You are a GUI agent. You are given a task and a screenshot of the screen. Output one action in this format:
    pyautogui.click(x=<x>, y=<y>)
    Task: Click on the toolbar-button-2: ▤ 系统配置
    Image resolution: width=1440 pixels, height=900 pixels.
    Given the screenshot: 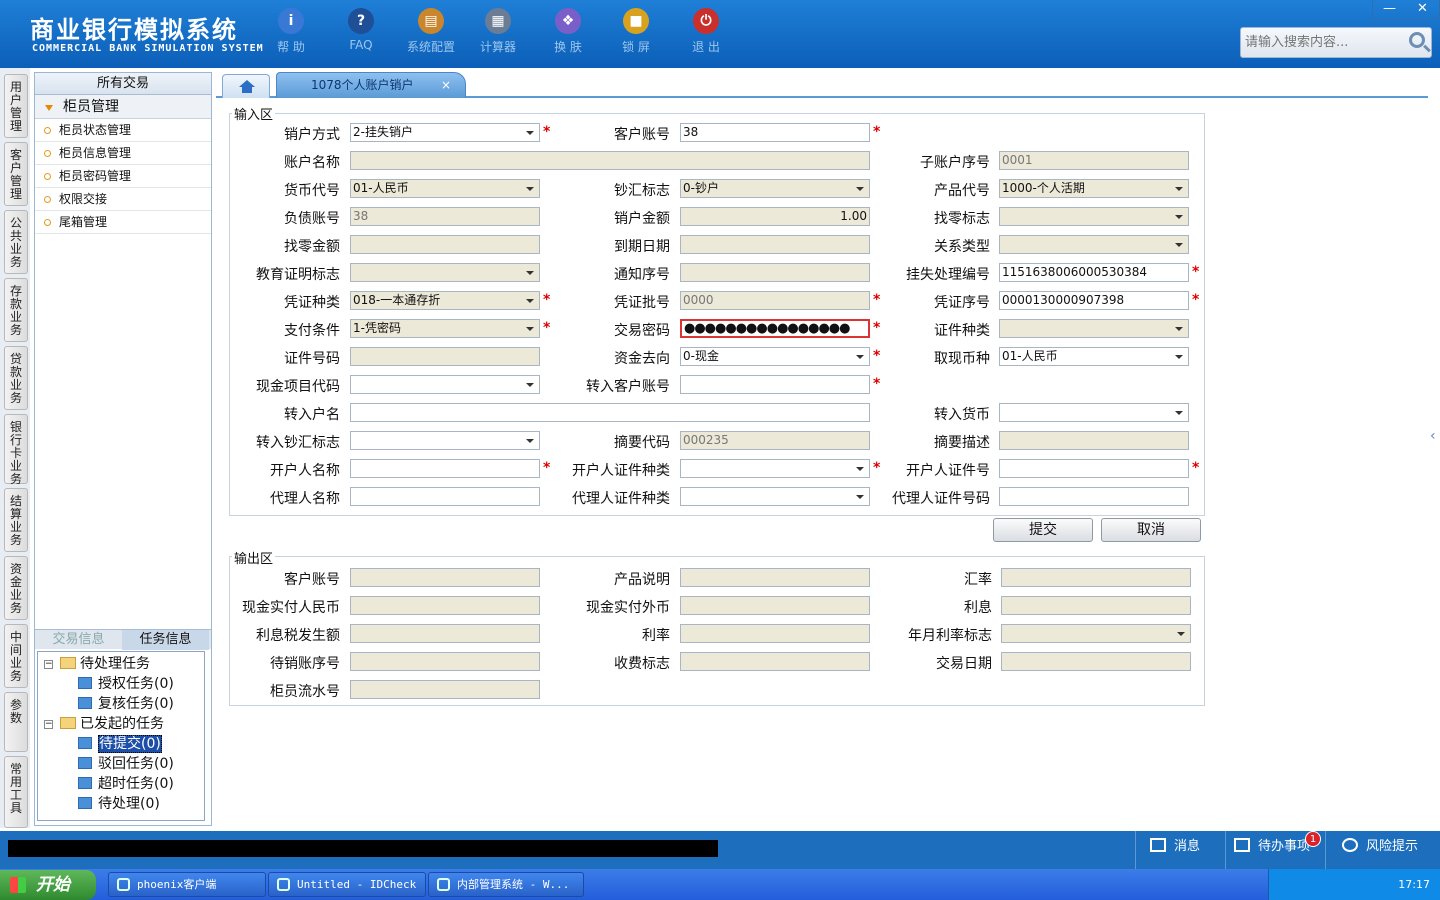 What is the action you would take?
    pyautogui.click(x=431, y=31)
    